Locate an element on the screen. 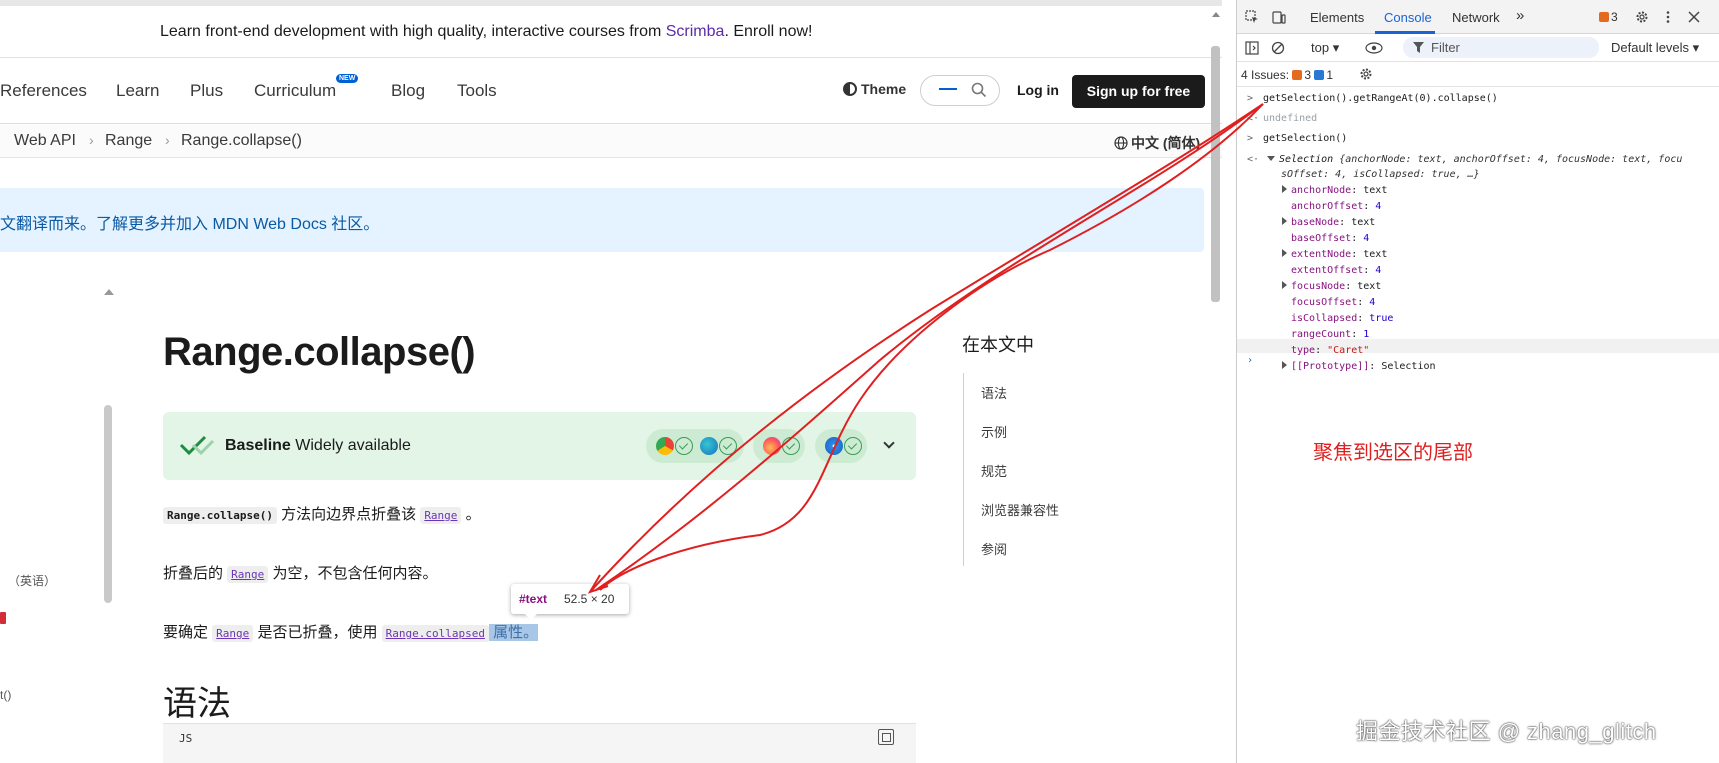 This screenshot has width=1719, height=763. tooltip-arrow is located at coordinates (531, 617).